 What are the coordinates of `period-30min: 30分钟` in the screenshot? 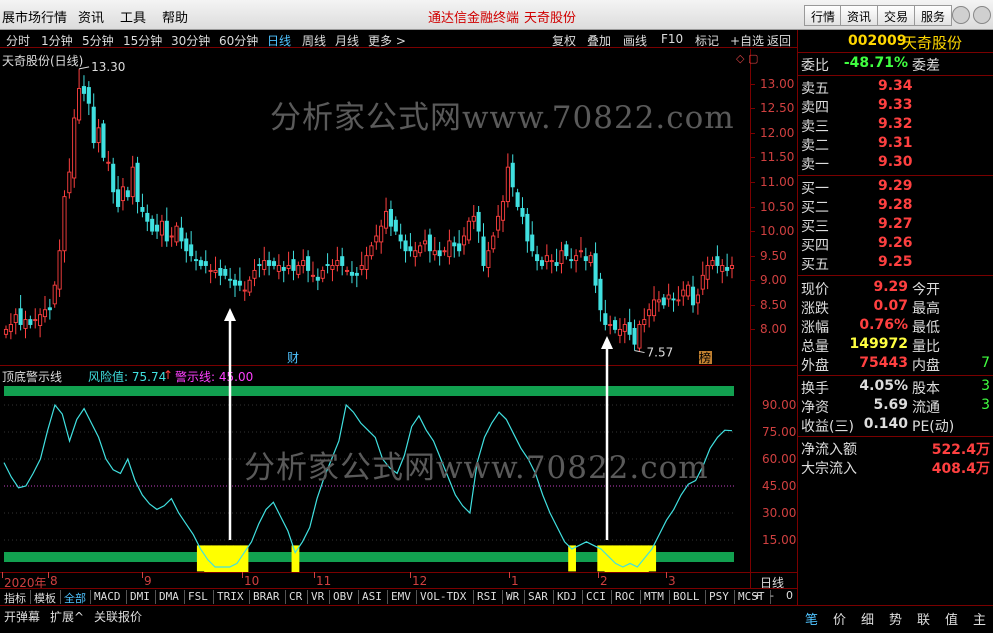 It's located at (190, 40).